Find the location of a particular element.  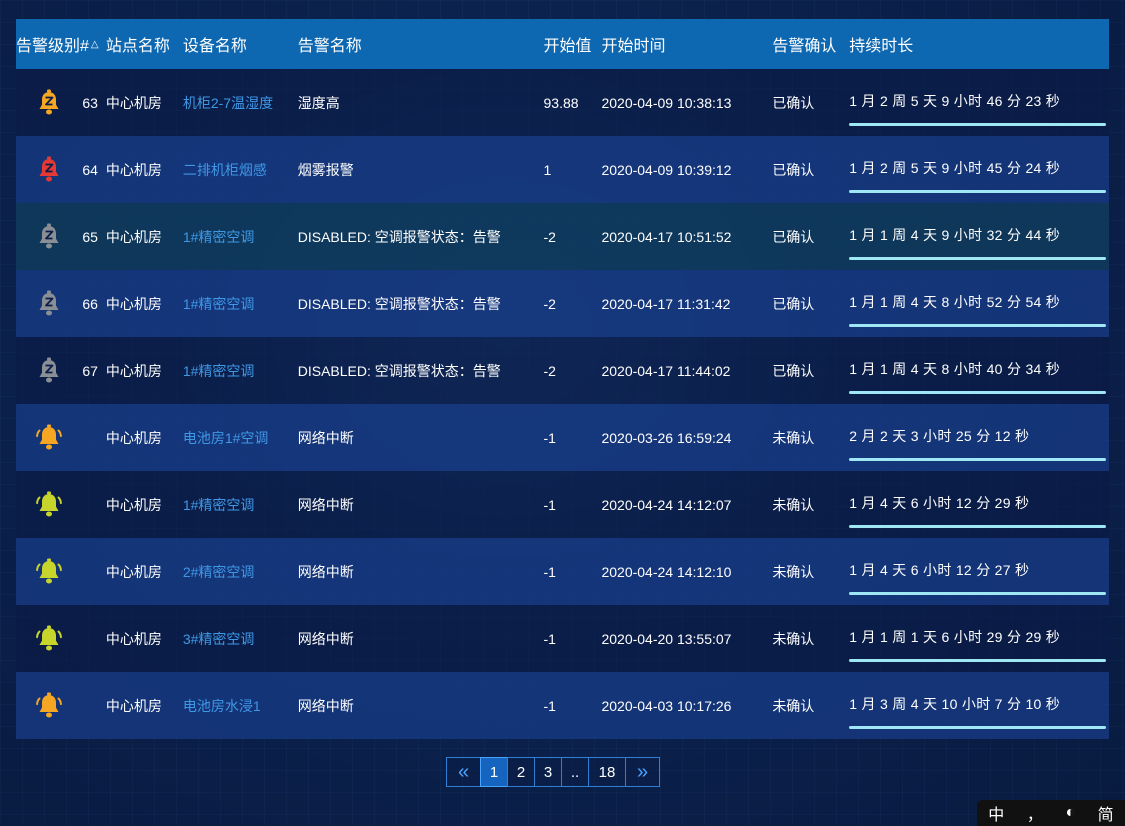

device-link: 2#精密空调 is located at coordinates (240, 572).